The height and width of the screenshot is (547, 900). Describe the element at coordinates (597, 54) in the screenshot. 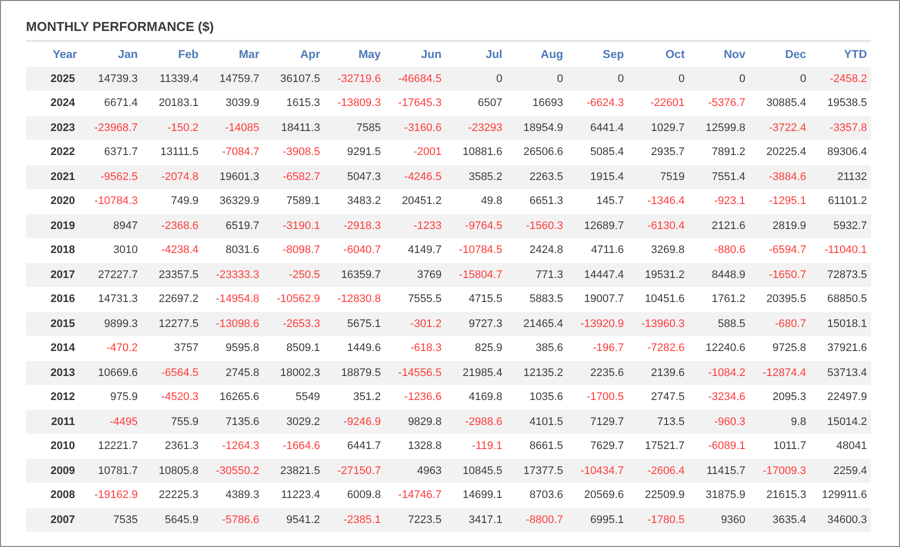

I see `column-header: Sep` at that location.